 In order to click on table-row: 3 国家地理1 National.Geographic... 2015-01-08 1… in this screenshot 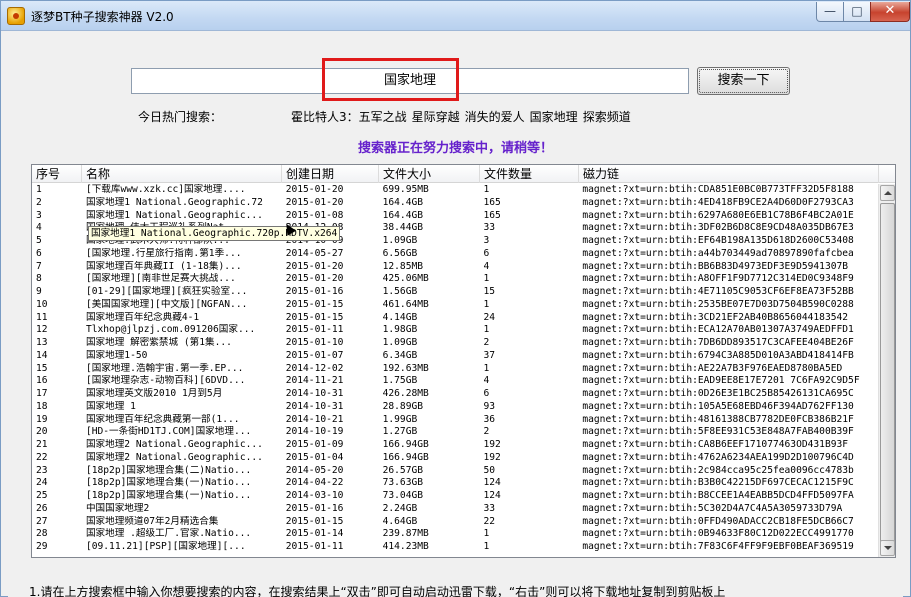, I will do `click(455, 216)`.